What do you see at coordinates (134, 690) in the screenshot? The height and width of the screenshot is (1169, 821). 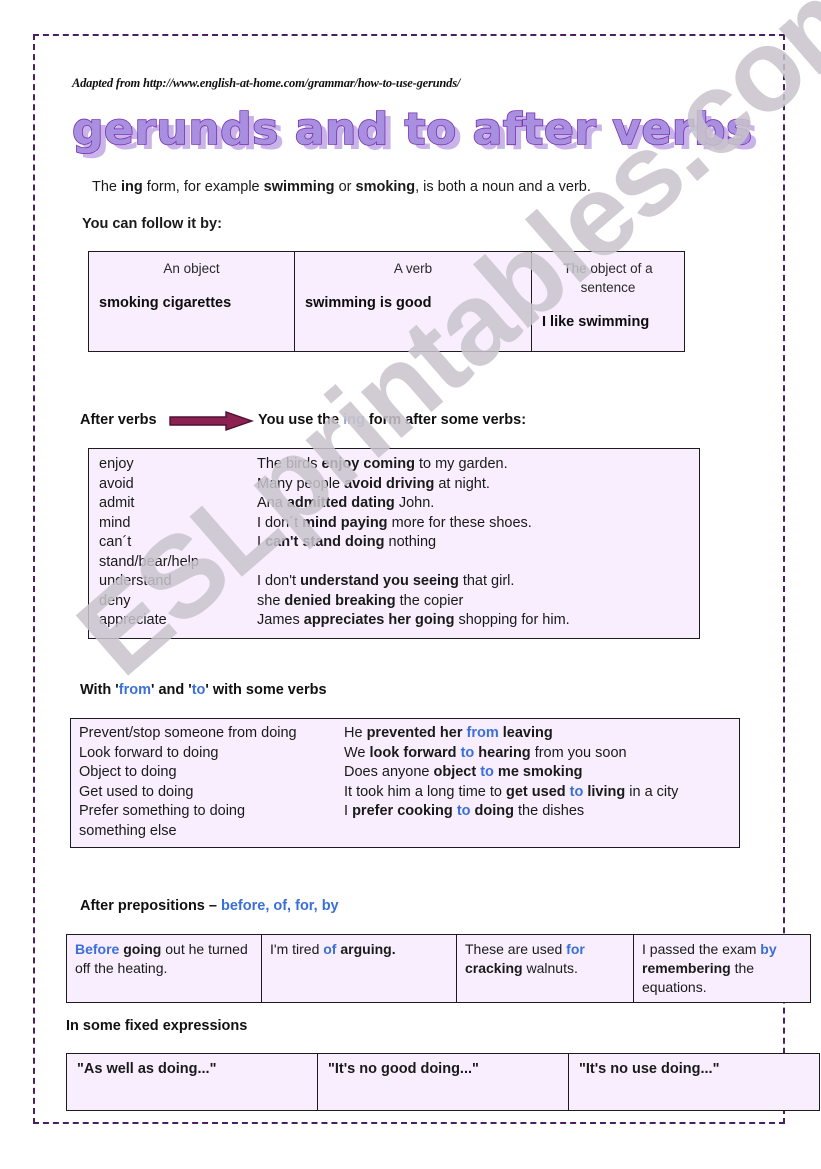 I see `from-to-heading-from: from` at bounding box center [134, 690].